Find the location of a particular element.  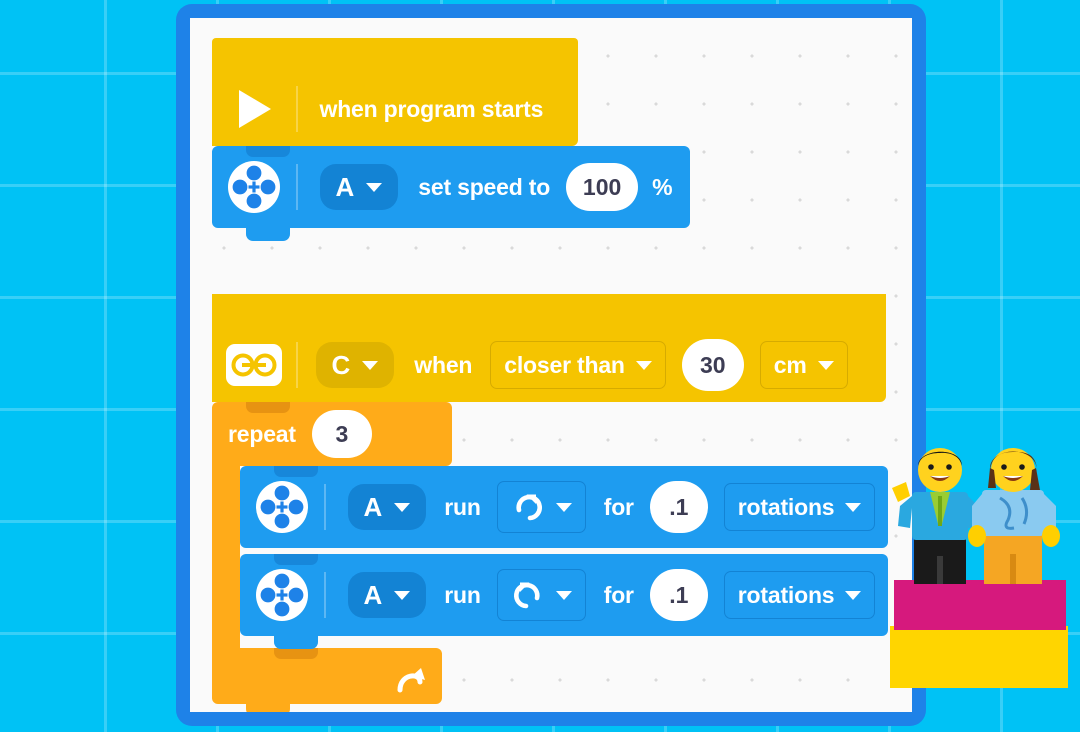

condition-dropdown: closer than is located at coordinates (578, 365).